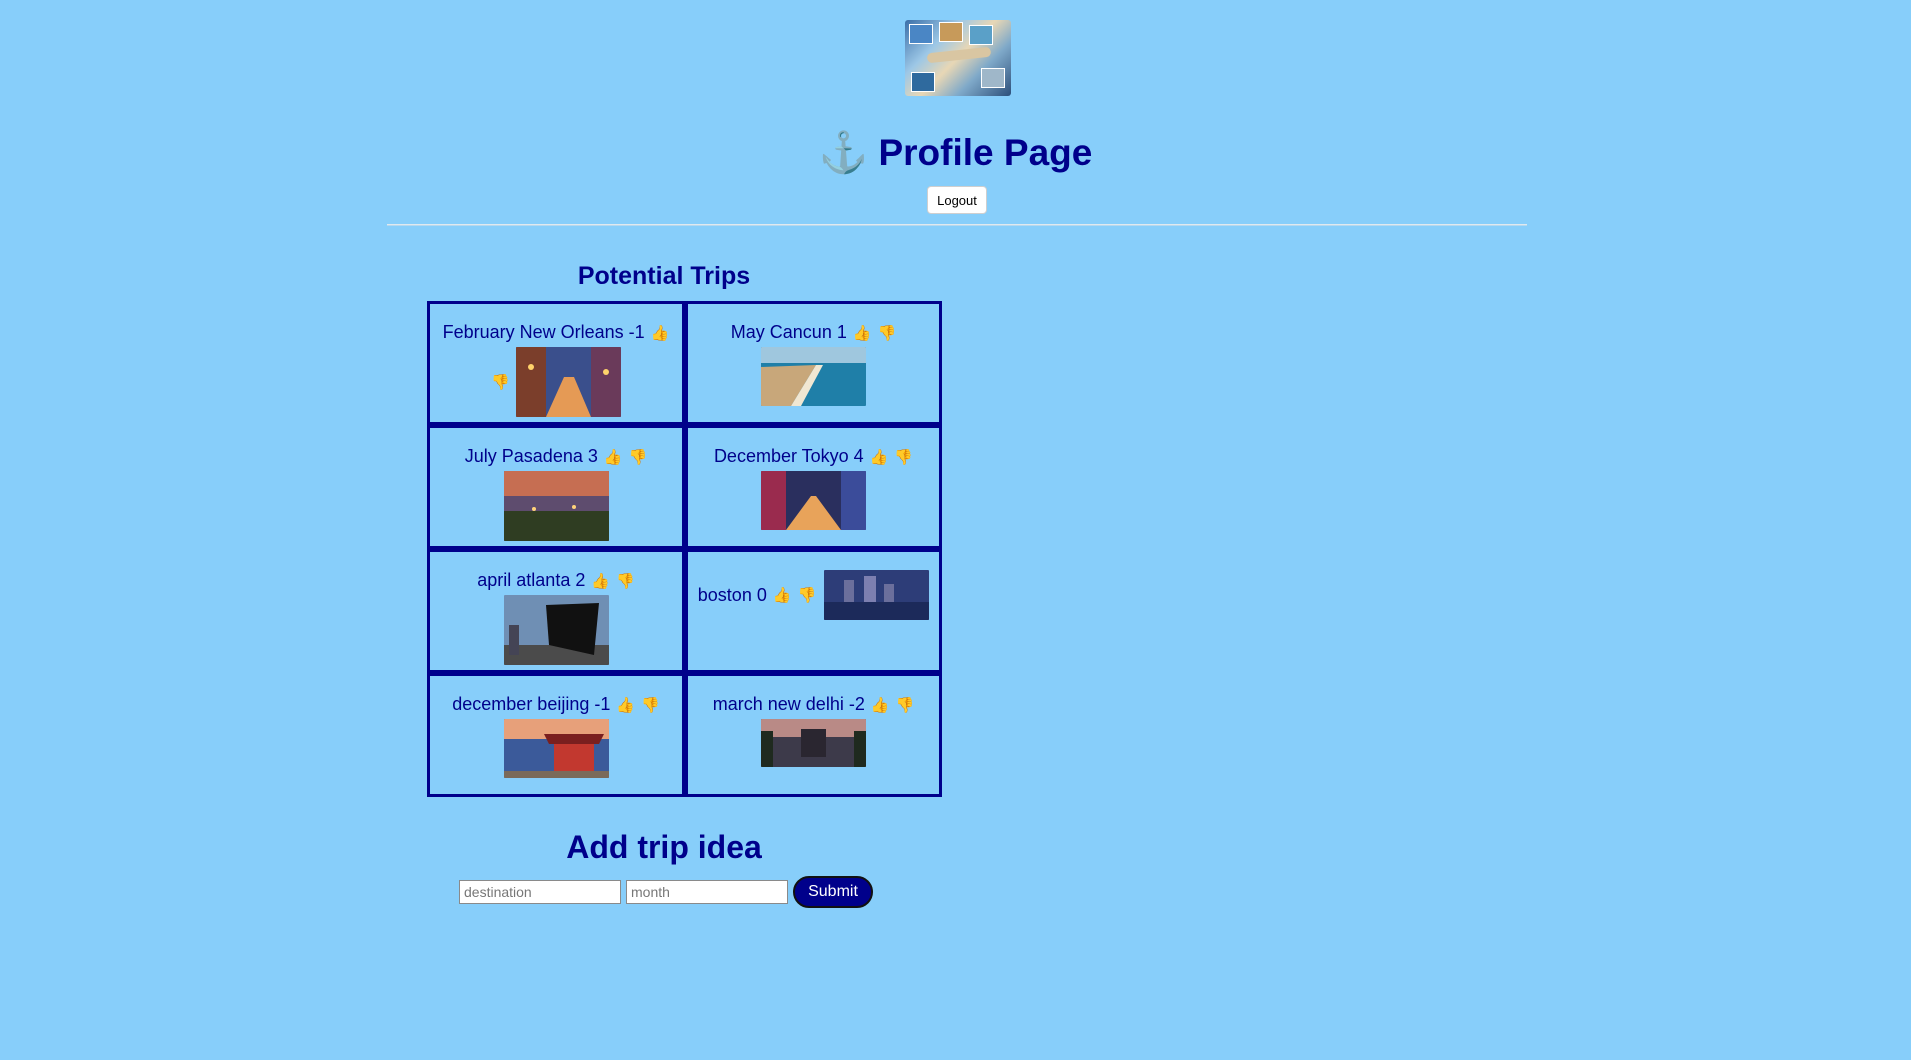 This screenshot has width=1911, height=1060. What do you see at coordinates (813, 611) in the screenshot?
I see `trip-card: boston 0 👍 👎` at bounding box center [813, 611].